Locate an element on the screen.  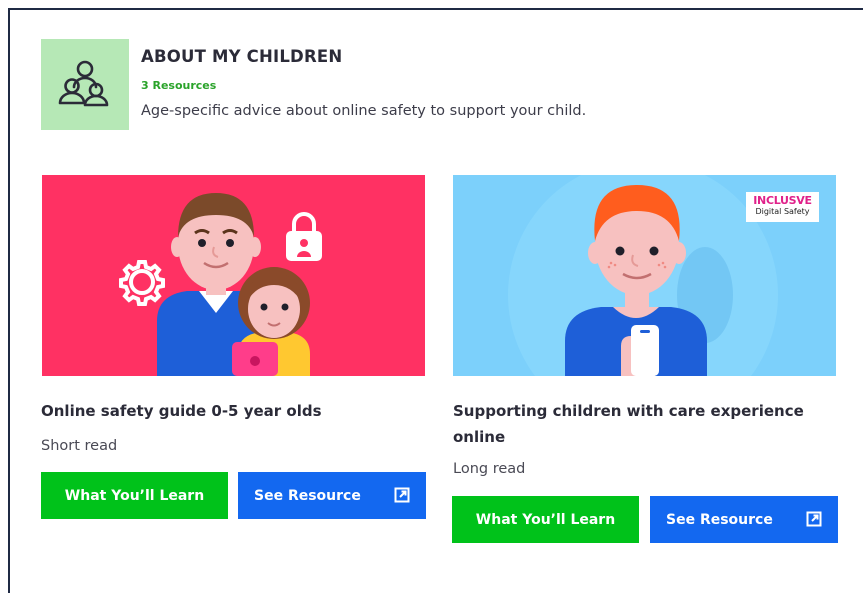
inclusive-digital-safety-logo: INCLUSVE Digital Safety is located at coordinates (782, 207).